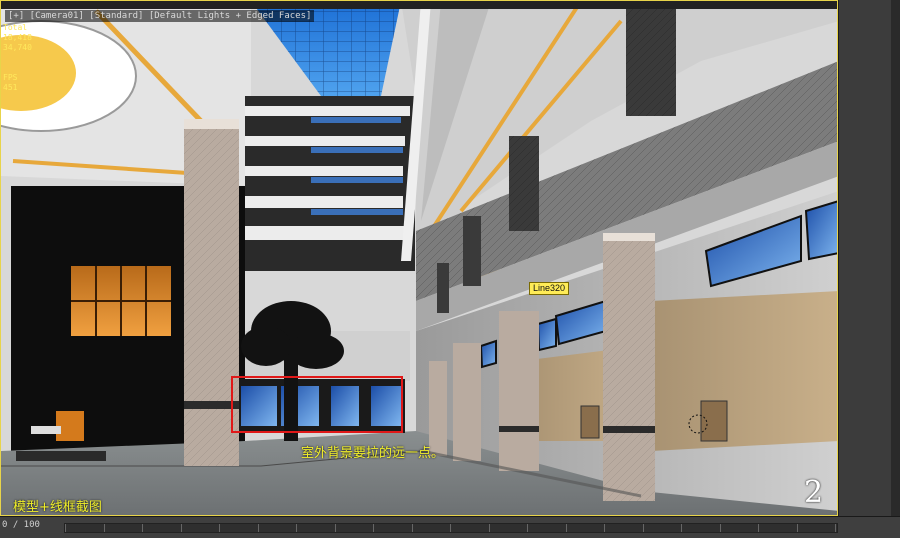  Describe the element at coordinates (17, 47) in the screenshot. I see `stat-line: 34,740` at that location.